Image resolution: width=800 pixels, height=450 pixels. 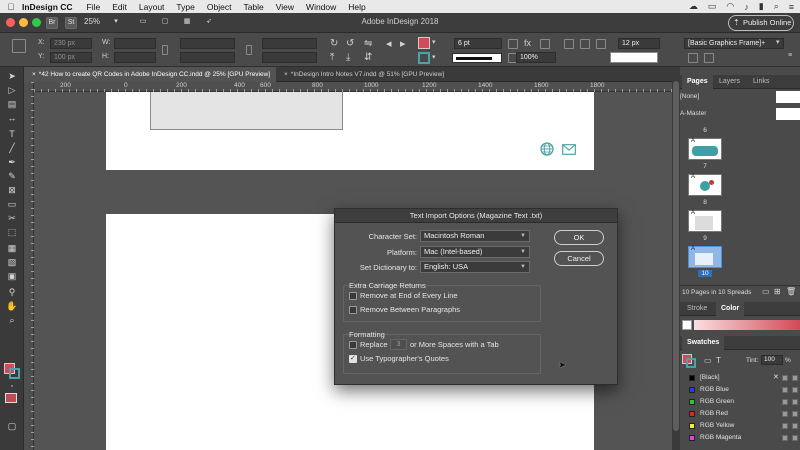 I want to click on scale-y-field, so click(x=207, y=57).